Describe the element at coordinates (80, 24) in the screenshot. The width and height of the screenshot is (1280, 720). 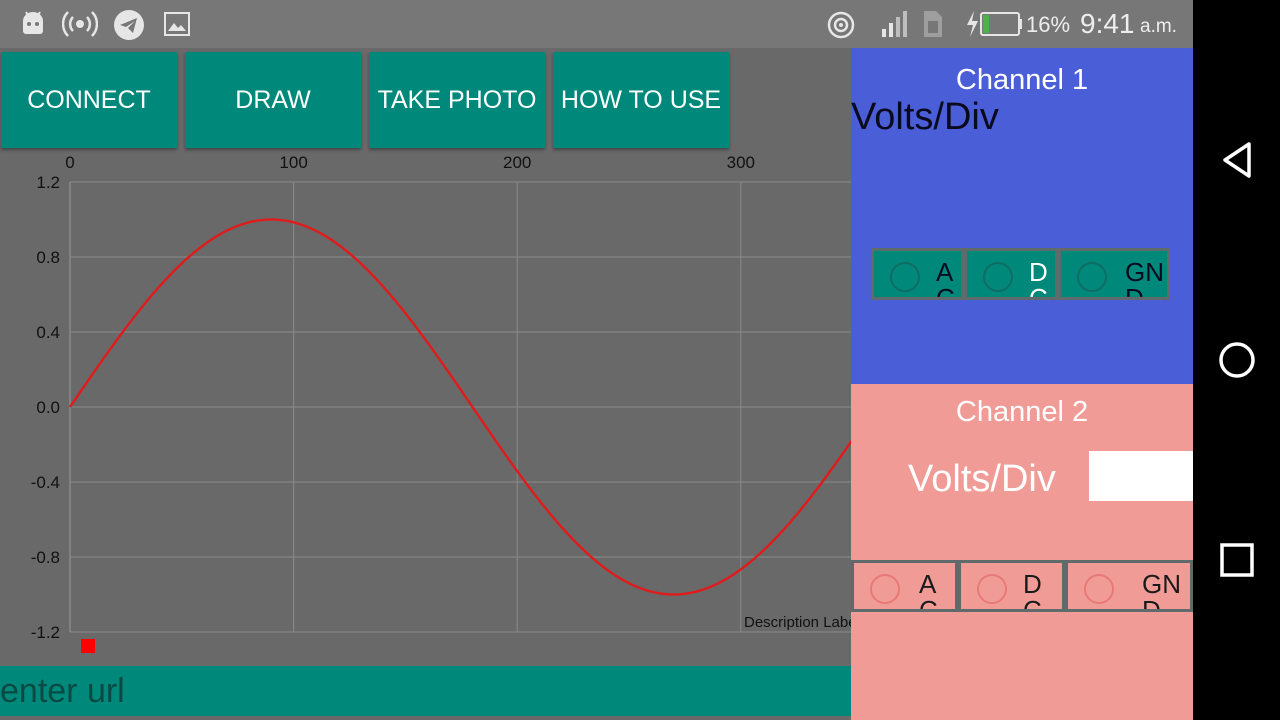
I see `hotspot-icon` at that location.